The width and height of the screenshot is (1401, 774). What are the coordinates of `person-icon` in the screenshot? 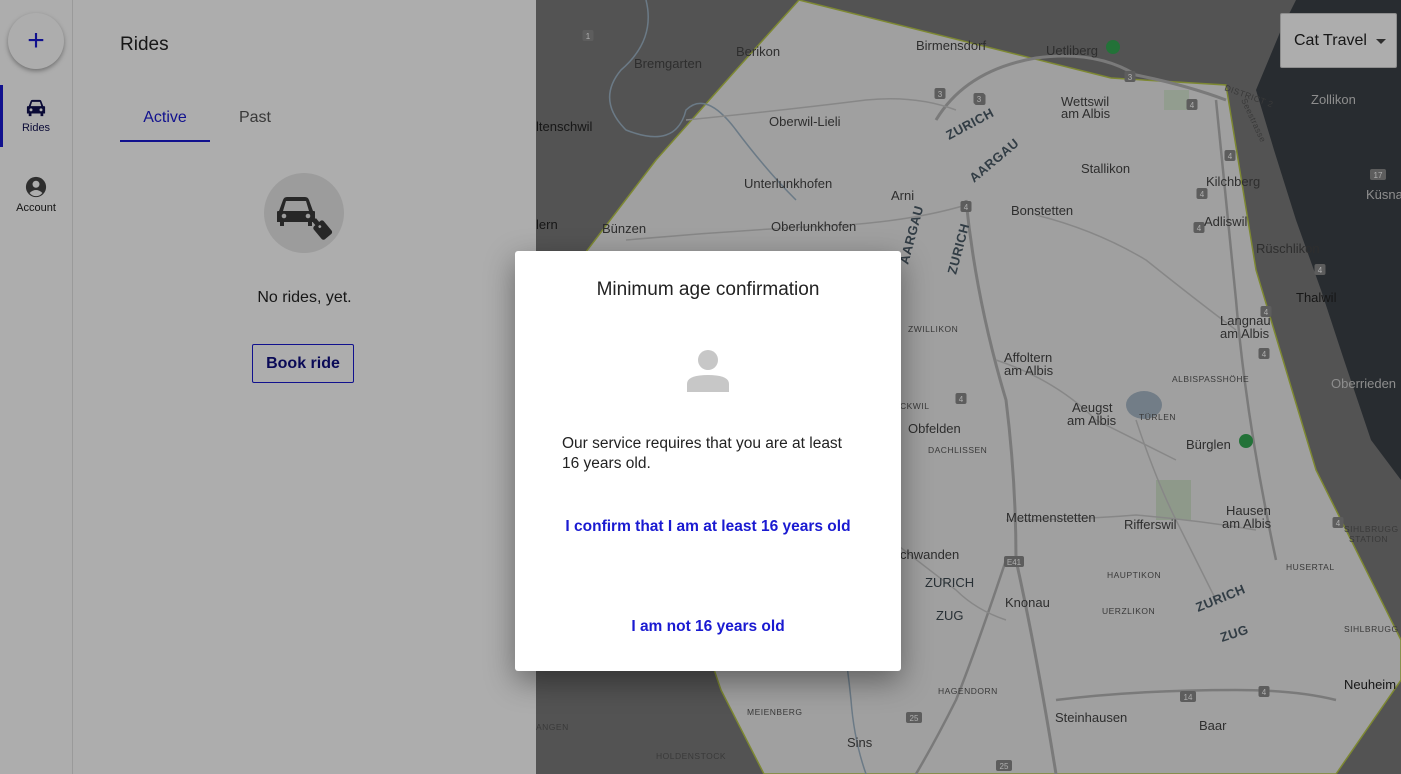 It's located at (708, 371).